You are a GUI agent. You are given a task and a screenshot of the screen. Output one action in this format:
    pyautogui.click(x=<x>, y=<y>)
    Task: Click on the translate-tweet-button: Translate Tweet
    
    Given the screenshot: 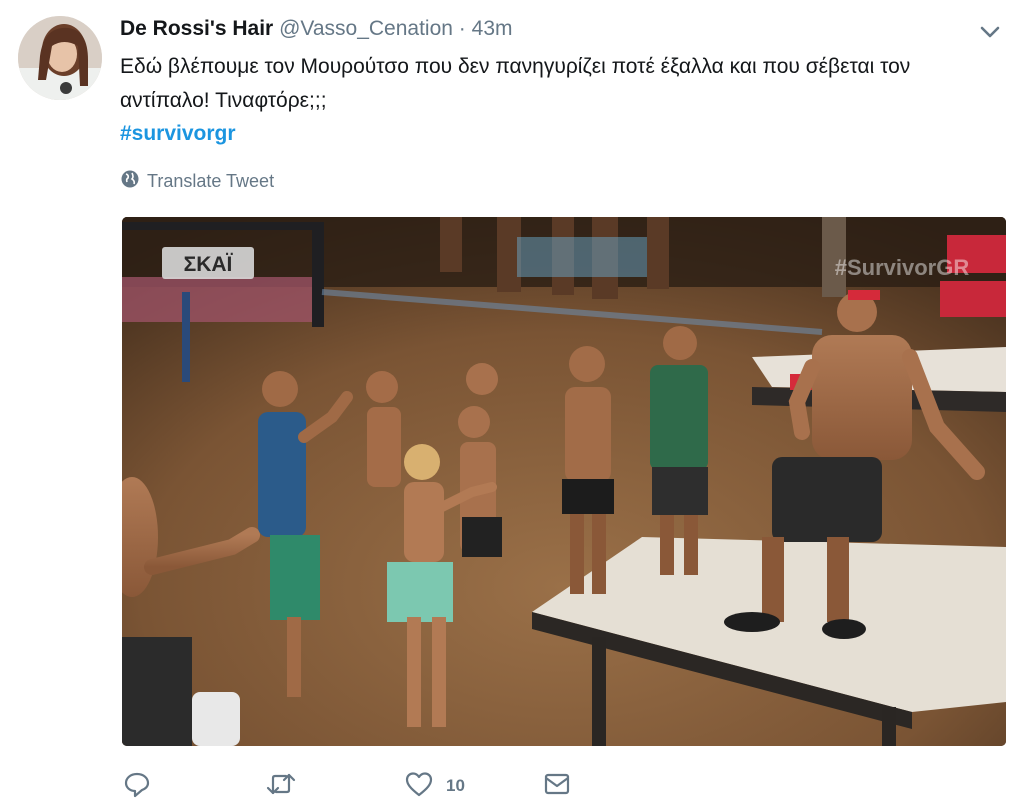 What is the action you would take?
    pyautogui.click(x=197, y=181)
    